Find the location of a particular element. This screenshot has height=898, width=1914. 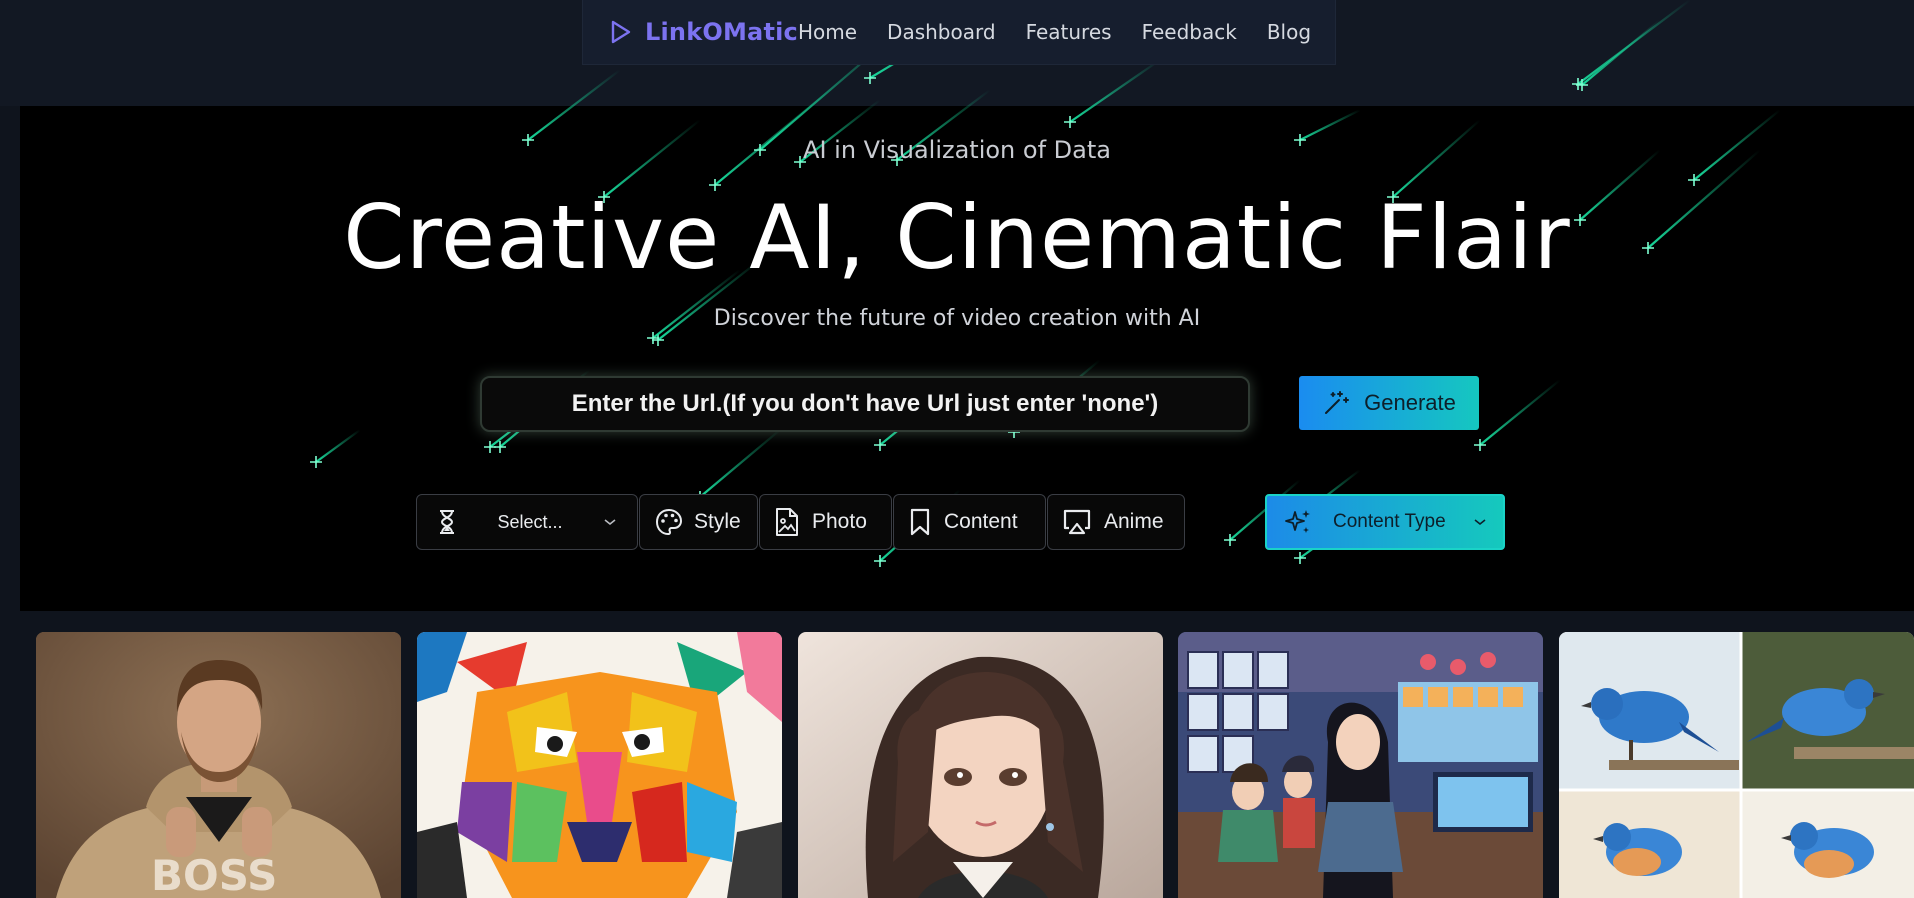

gallery-card-anime-artist-studio is located at coordinates (1360, 765).